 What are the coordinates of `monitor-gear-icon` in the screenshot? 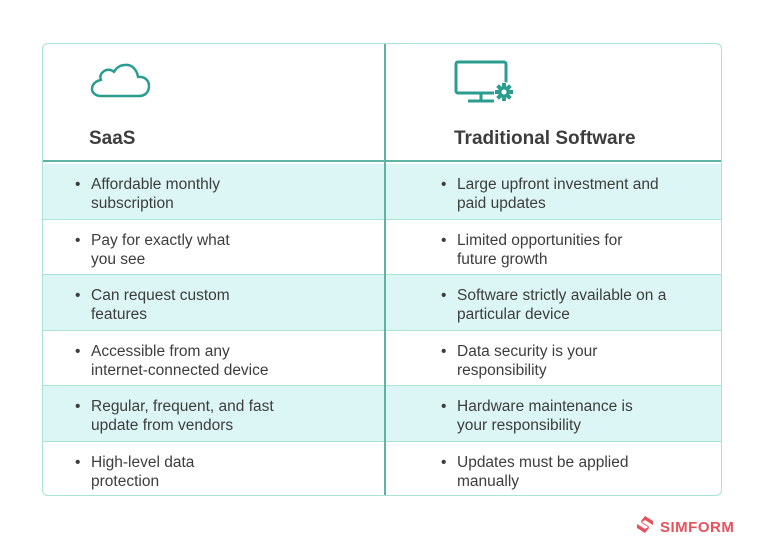 It's located at (485, 84).